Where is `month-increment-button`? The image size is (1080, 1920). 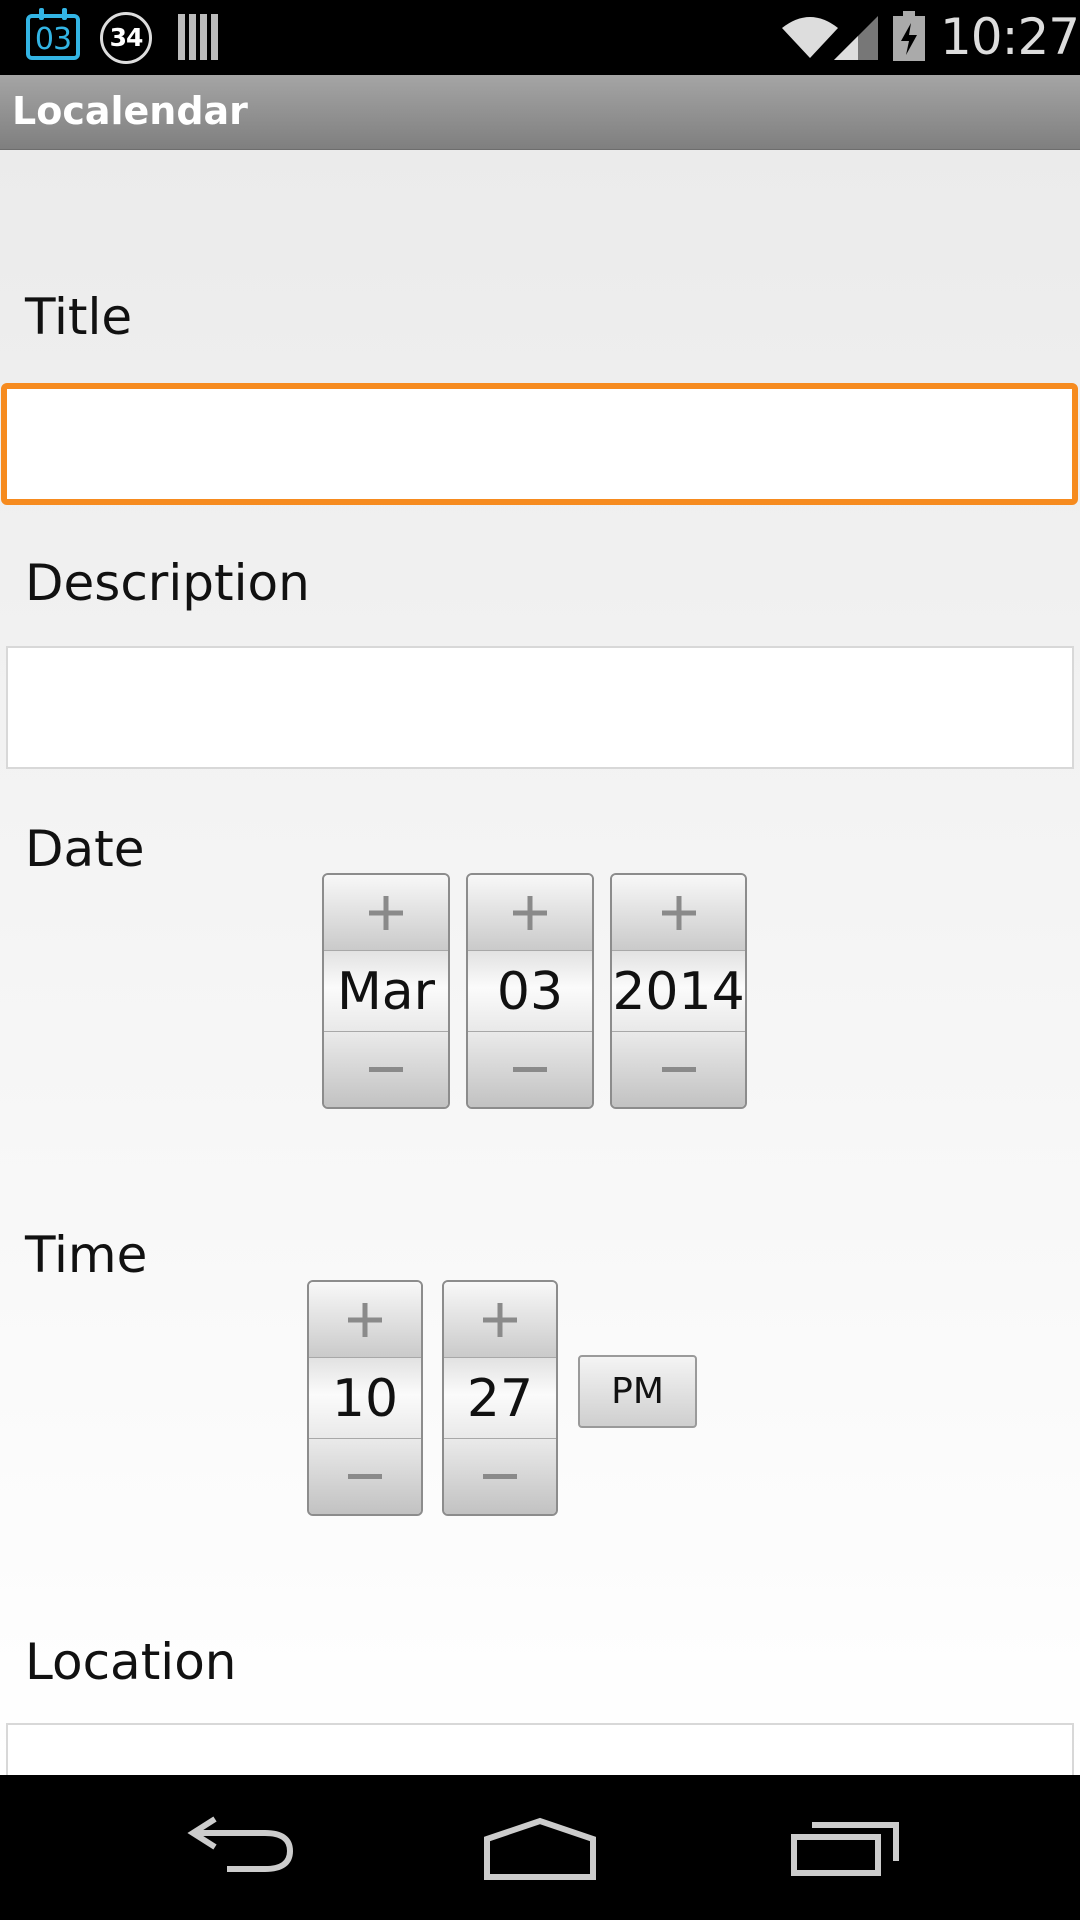
month-increment-button is located at coordinates (386, 913).